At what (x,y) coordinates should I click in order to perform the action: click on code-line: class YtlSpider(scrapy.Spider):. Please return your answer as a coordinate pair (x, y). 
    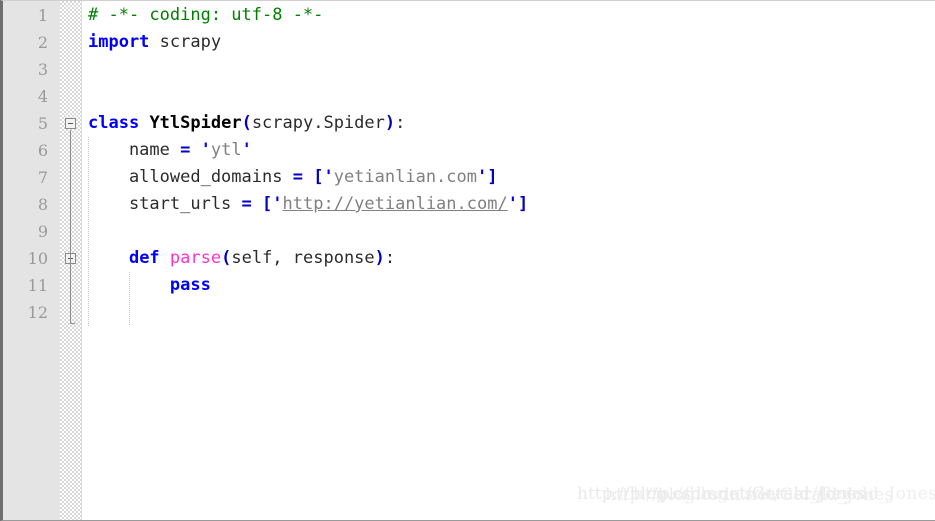
    Looking at the image, I should click on (508, 123).